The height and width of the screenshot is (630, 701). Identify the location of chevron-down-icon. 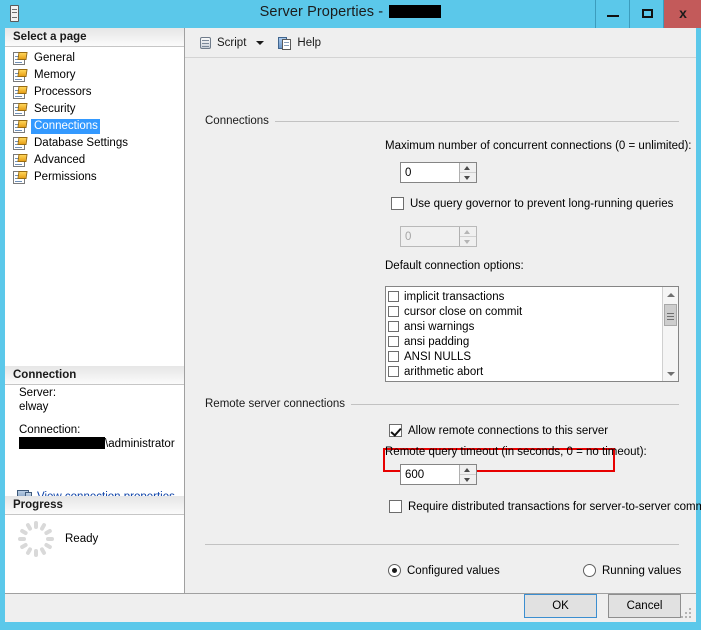
(671, 374).